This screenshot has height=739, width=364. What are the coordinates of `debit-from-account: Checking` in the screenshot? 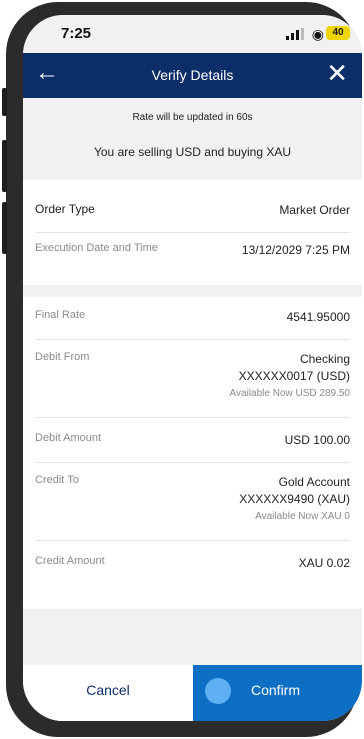 It's located at (324, 359).